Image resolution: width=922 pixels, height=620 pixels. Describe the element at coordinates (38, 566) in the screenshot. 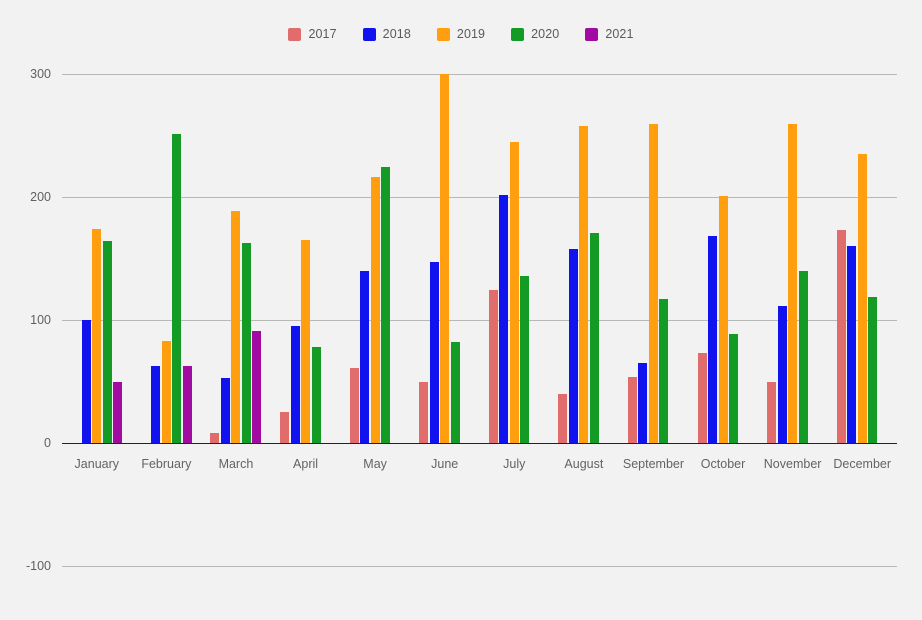

I see `y-axis-tick-label: -100` at that location.